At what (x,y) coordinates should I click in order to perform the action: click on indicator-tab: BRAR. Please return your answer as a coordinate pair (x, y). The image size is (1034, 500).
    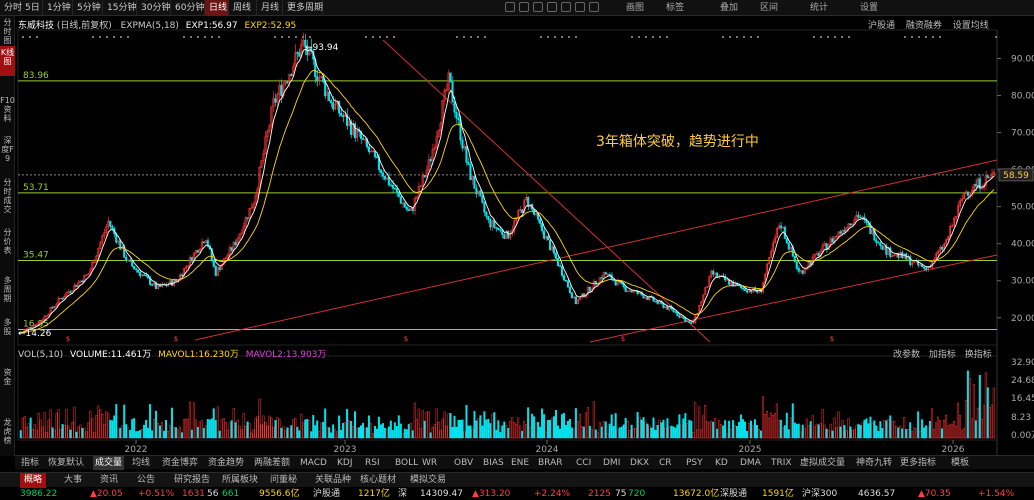
    Looking at the image, I should click on (550, 463).